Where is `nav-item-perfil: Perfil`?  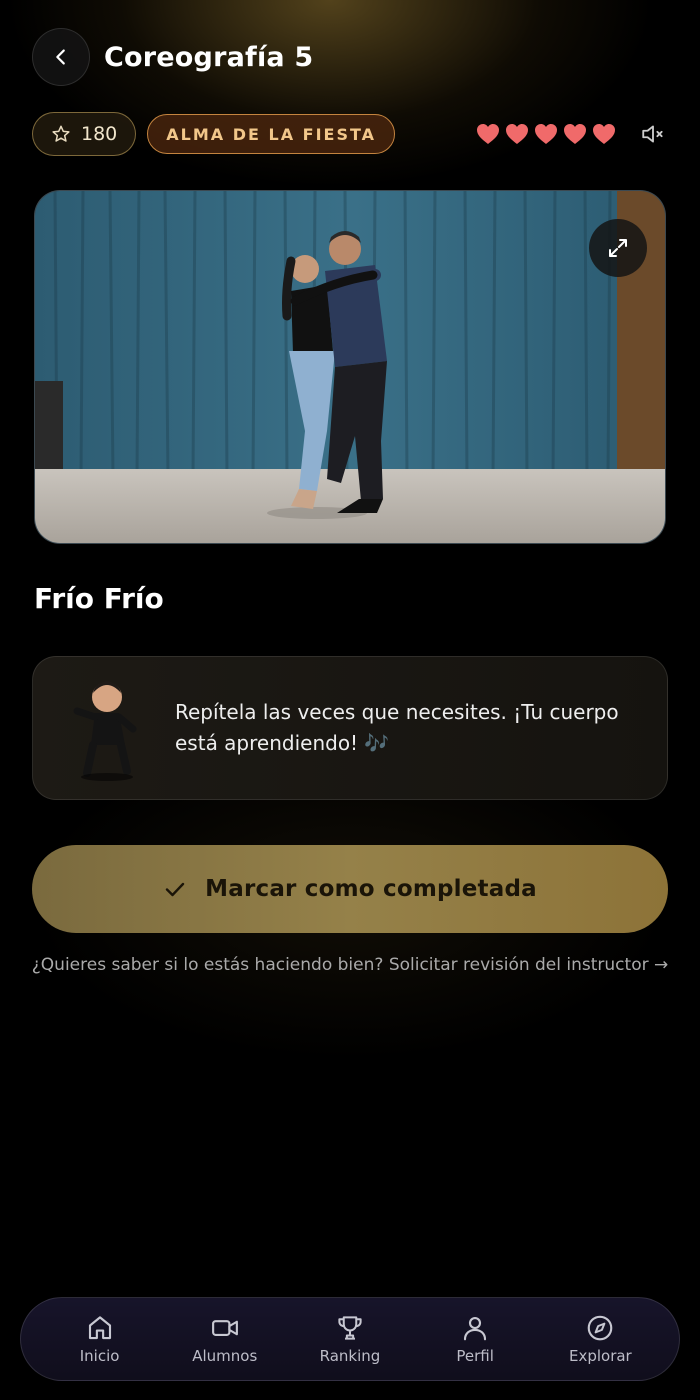
nav-item-perfil: Perfil is located at coordinates (475, 1339).